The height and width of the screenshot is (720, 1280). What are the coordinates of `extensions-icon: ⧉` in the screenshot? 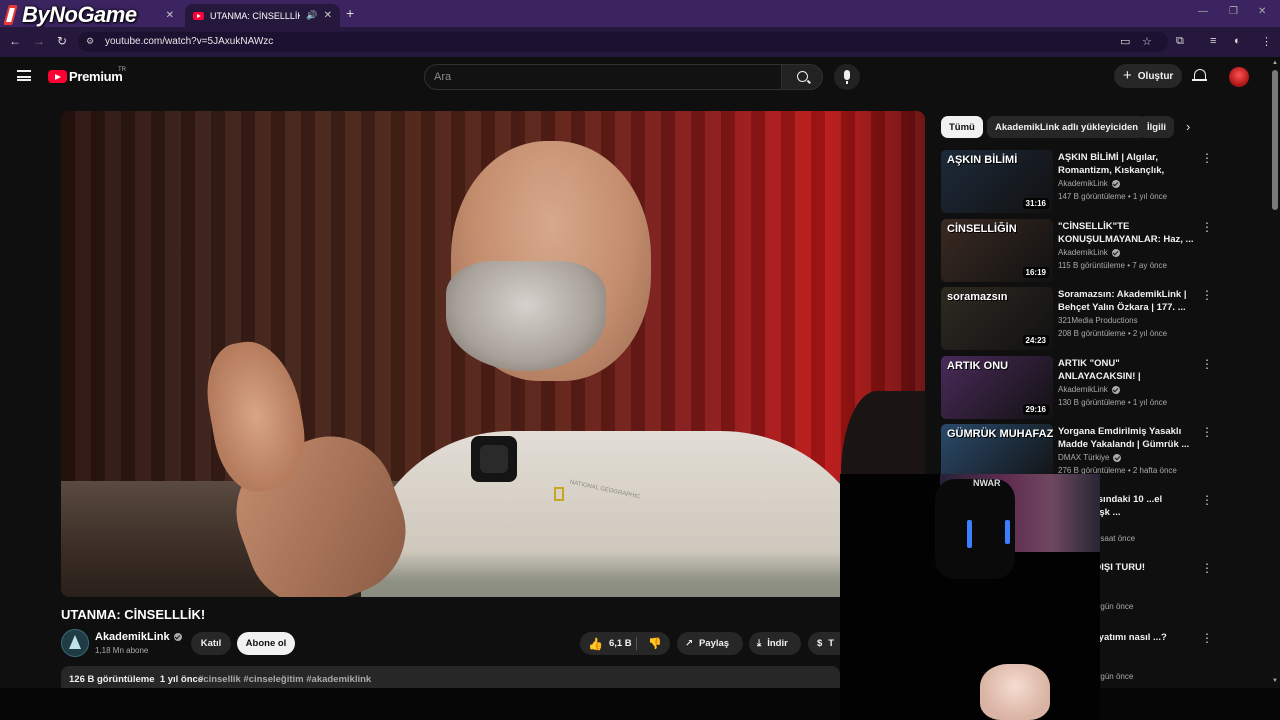 It's located at (1180, 41).